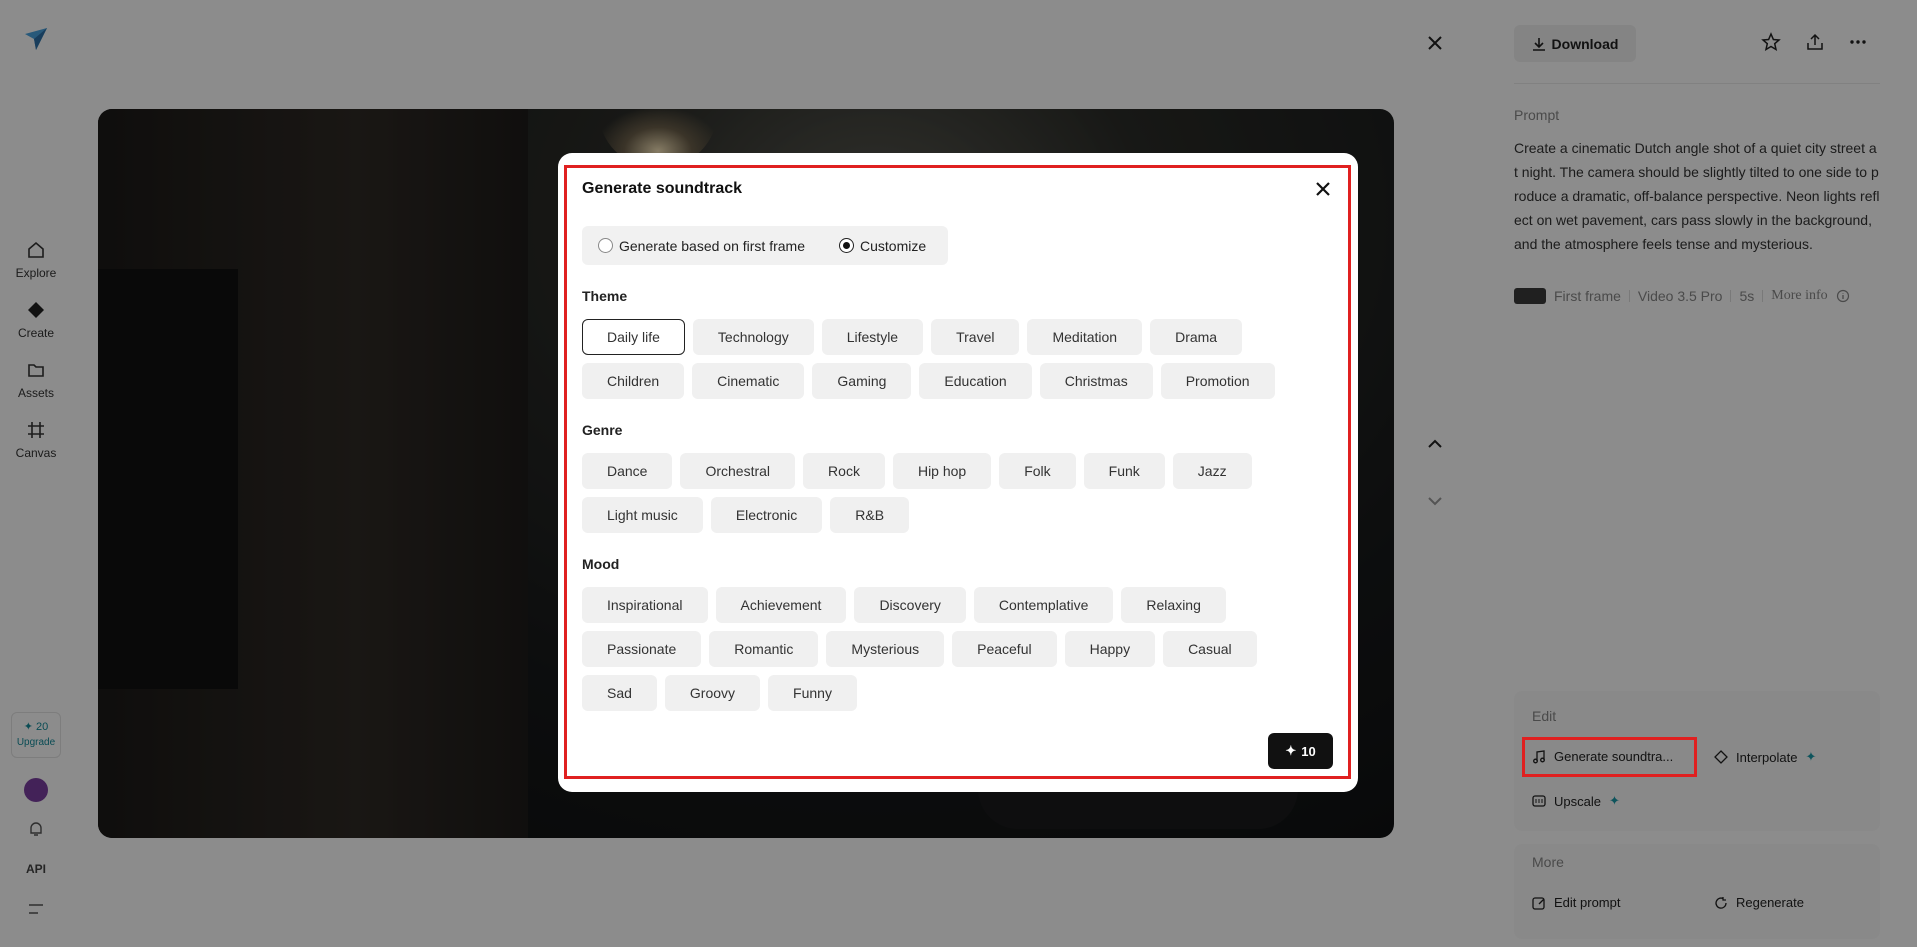  What do you see at coordinates (633, 381) in the screenshot?
I see `theme-chip: Children` at bounding box center [633, 381].